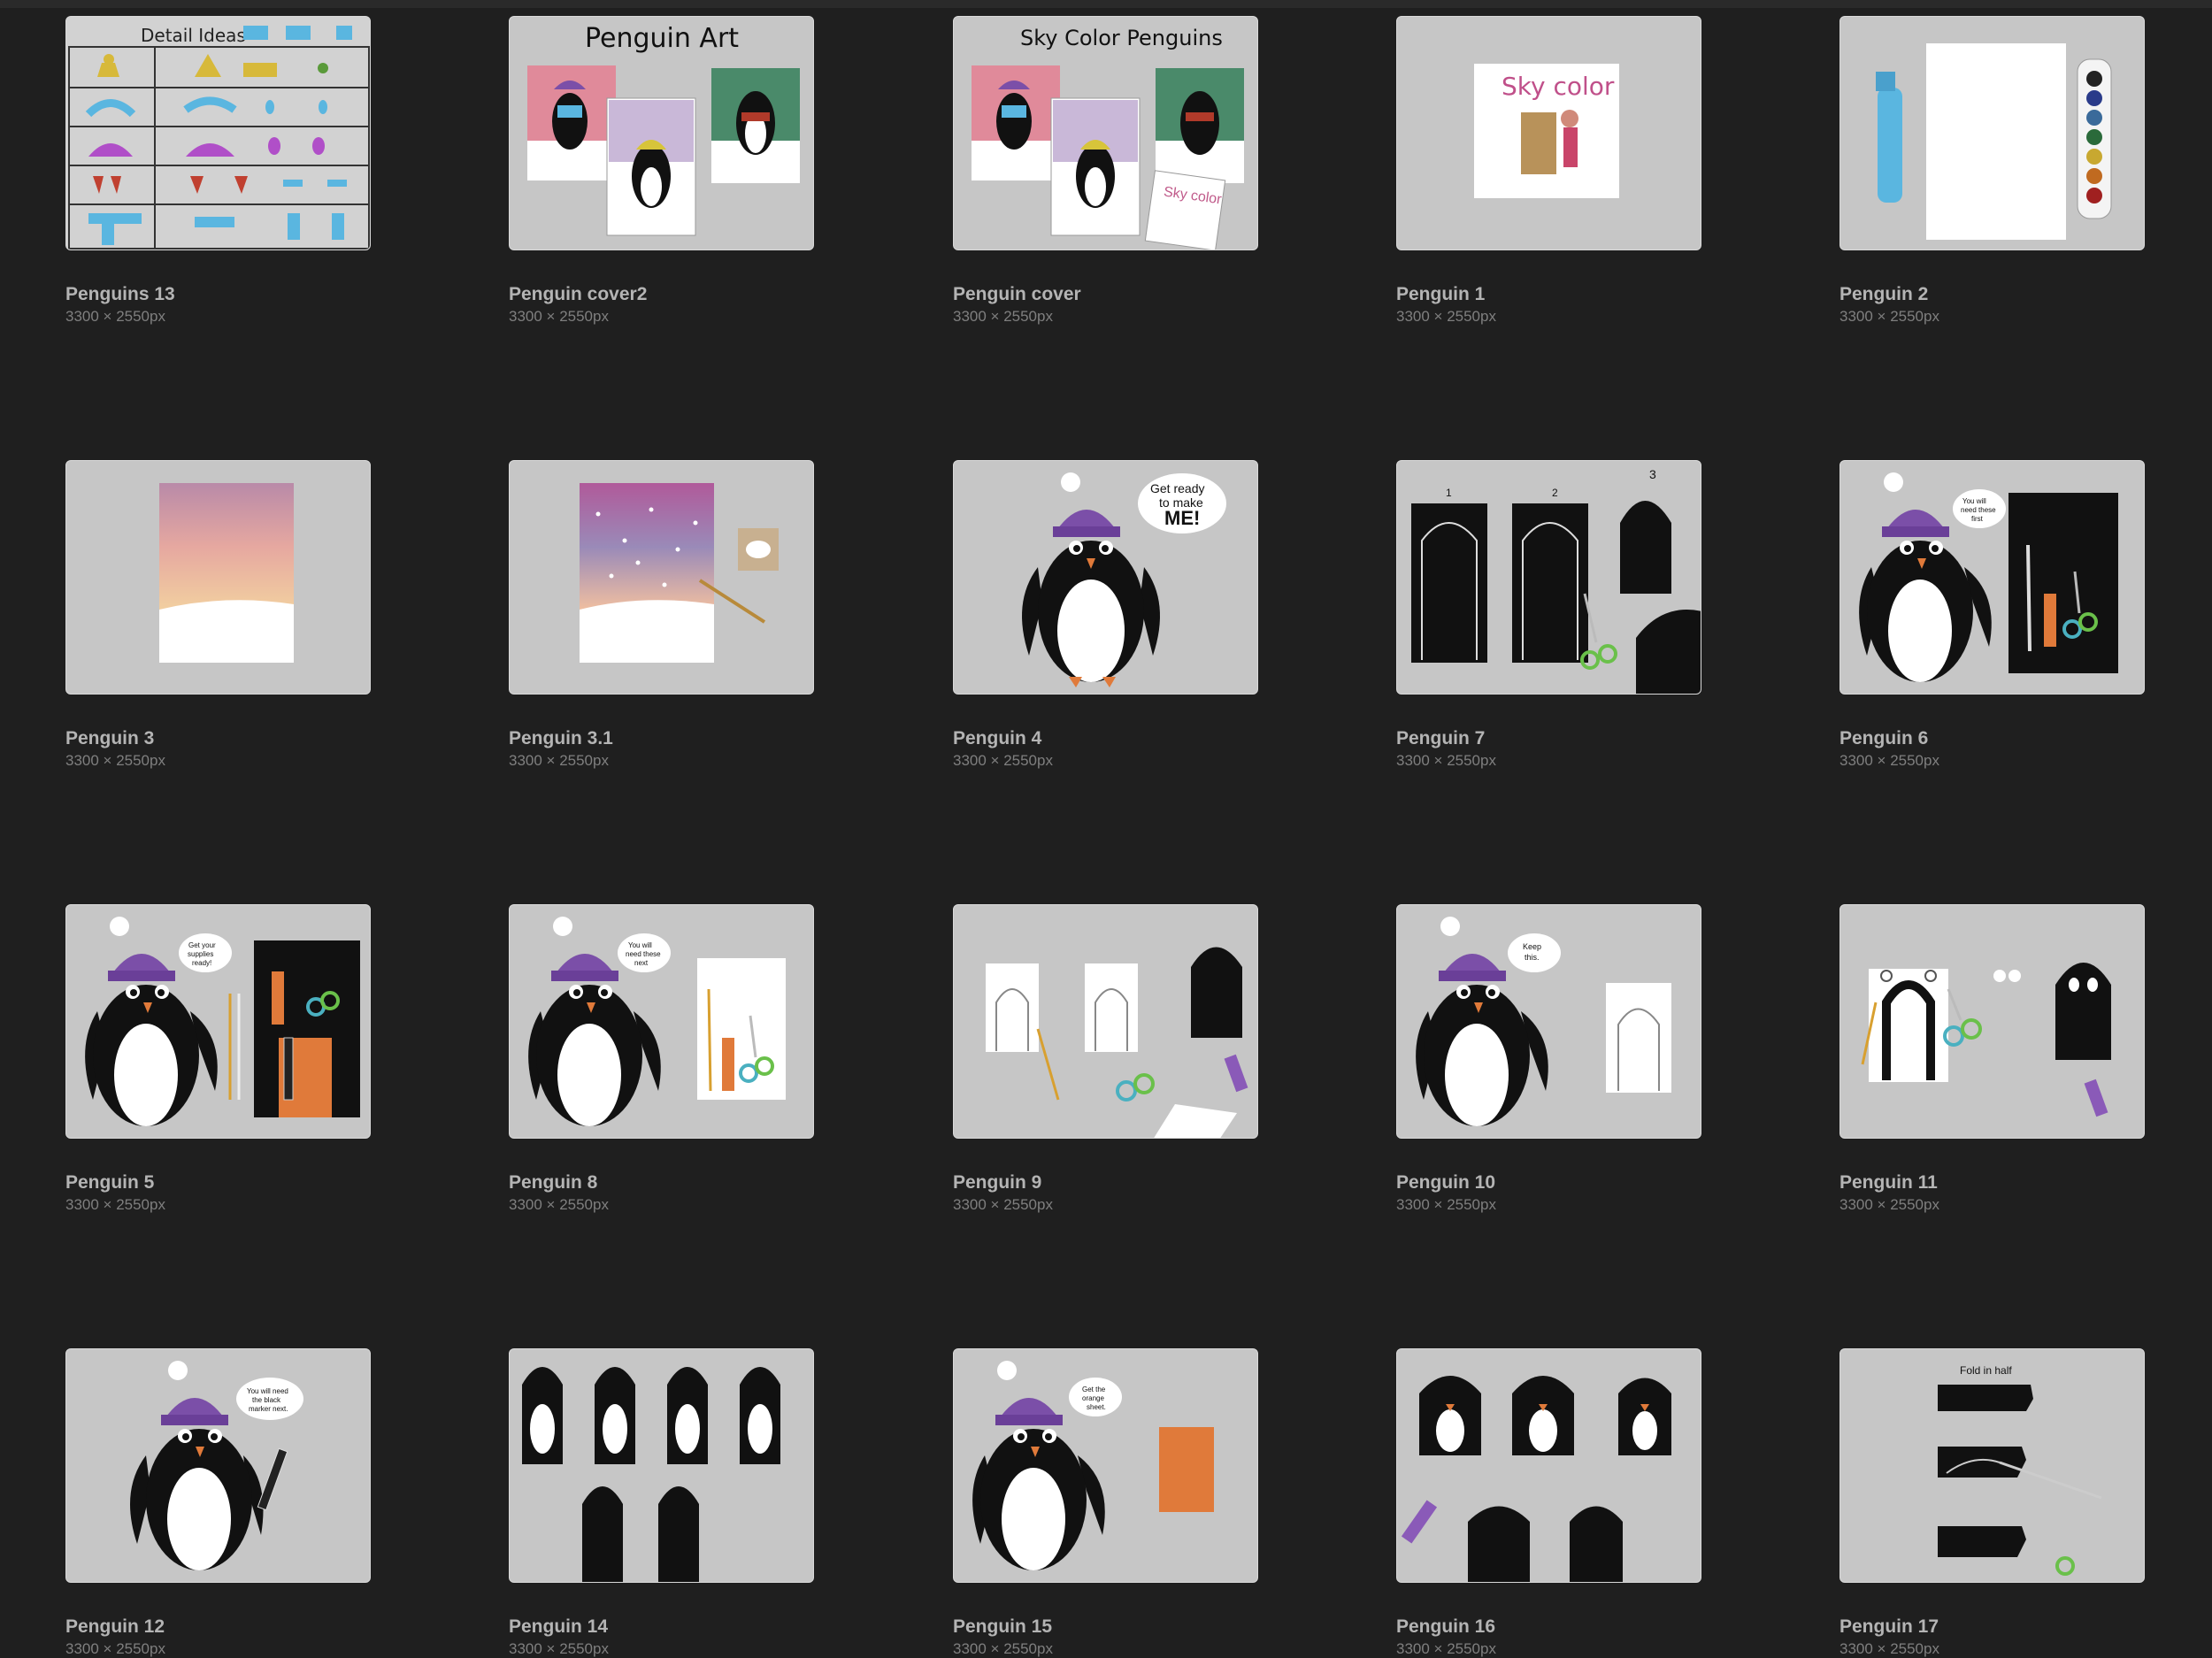  Describe the element at coordinates (642, 963) in the screenshot. I see `bubble-line: next` at that location.